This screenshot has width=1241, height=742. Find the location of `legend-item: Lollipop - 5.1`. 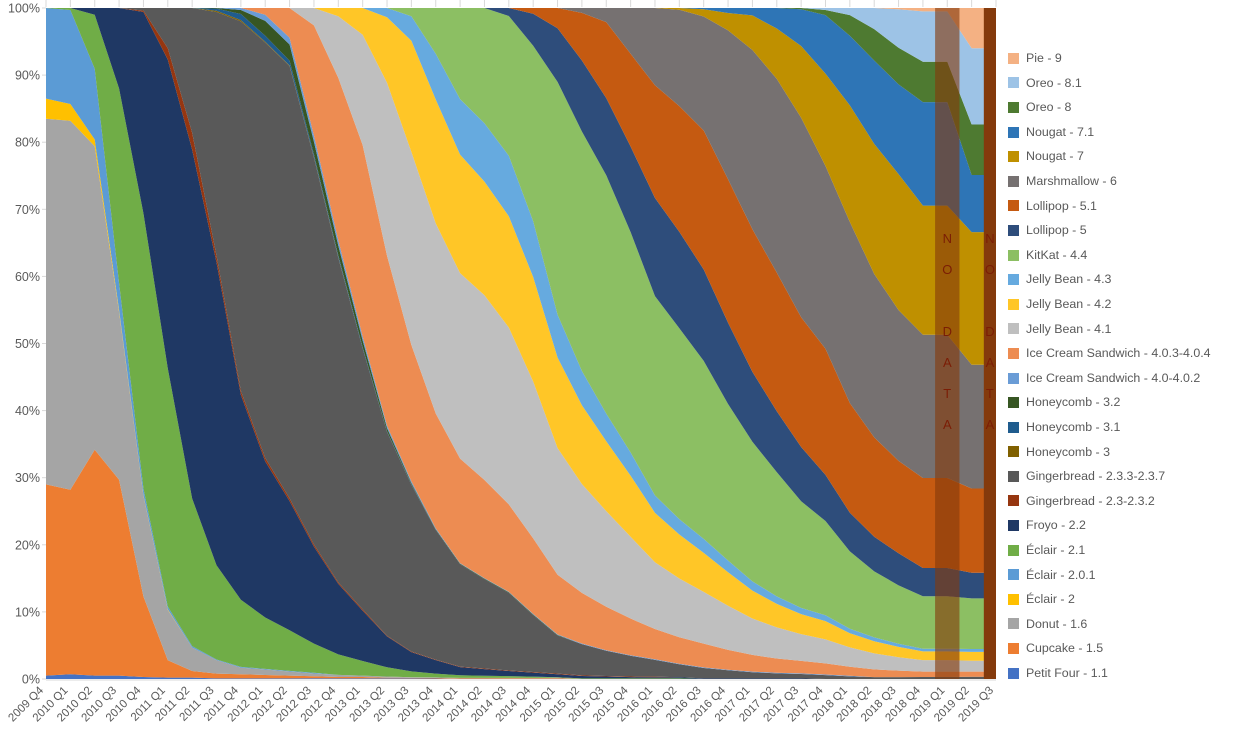

legend-item: Lollipop - 5.1 is located at coordinates (1124, 206).